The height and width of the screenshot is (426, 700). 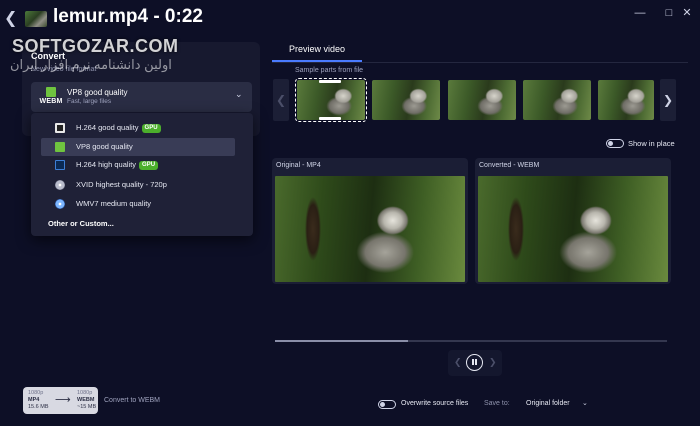 I want to click on show-in-place-label: Show in place, so click(x=651, y=143).